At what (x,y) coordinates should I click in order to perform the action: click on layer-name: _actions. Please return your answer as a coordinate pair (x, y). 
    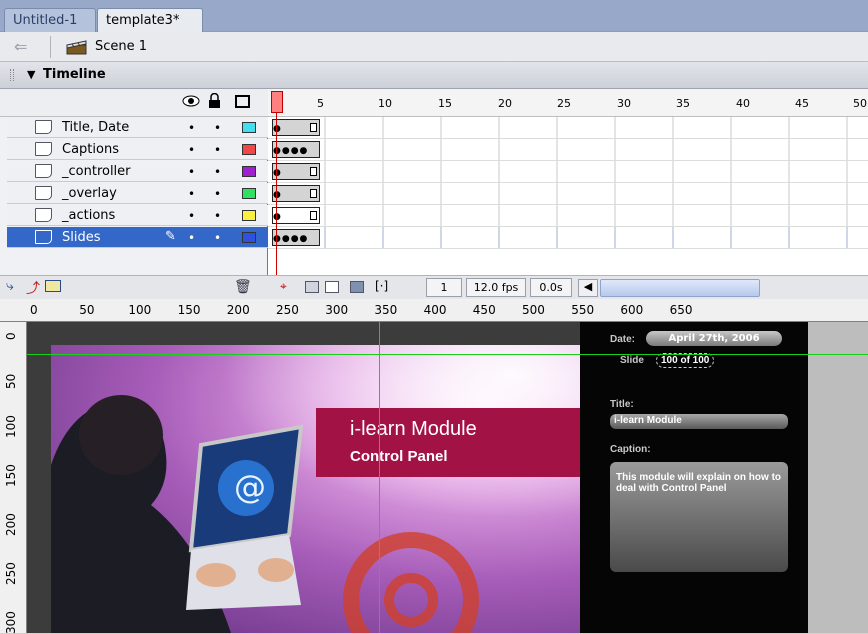
    Looking at the image, I should click on (88, 215).